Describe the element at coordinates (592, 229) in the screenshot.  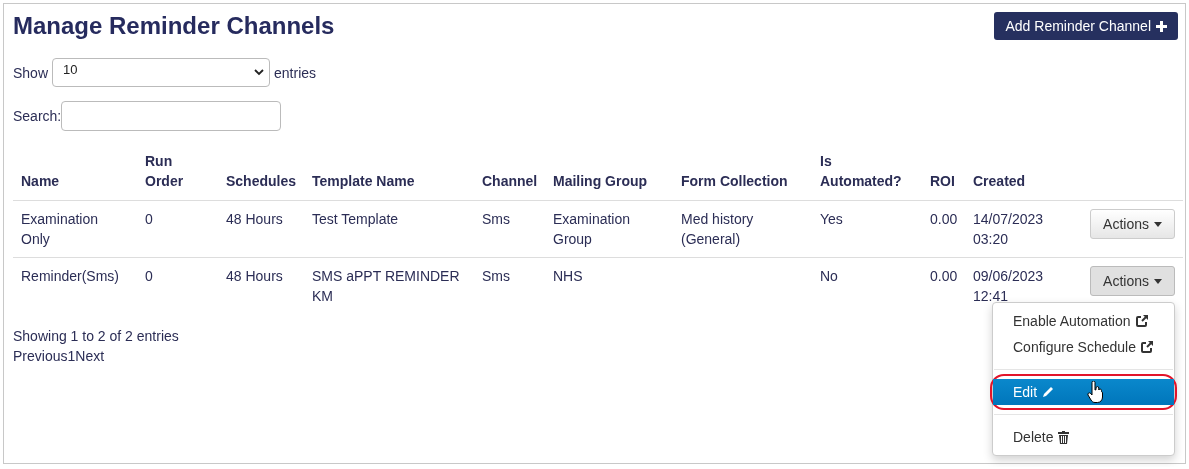
I see `table-cell: Examination Group` at that location.